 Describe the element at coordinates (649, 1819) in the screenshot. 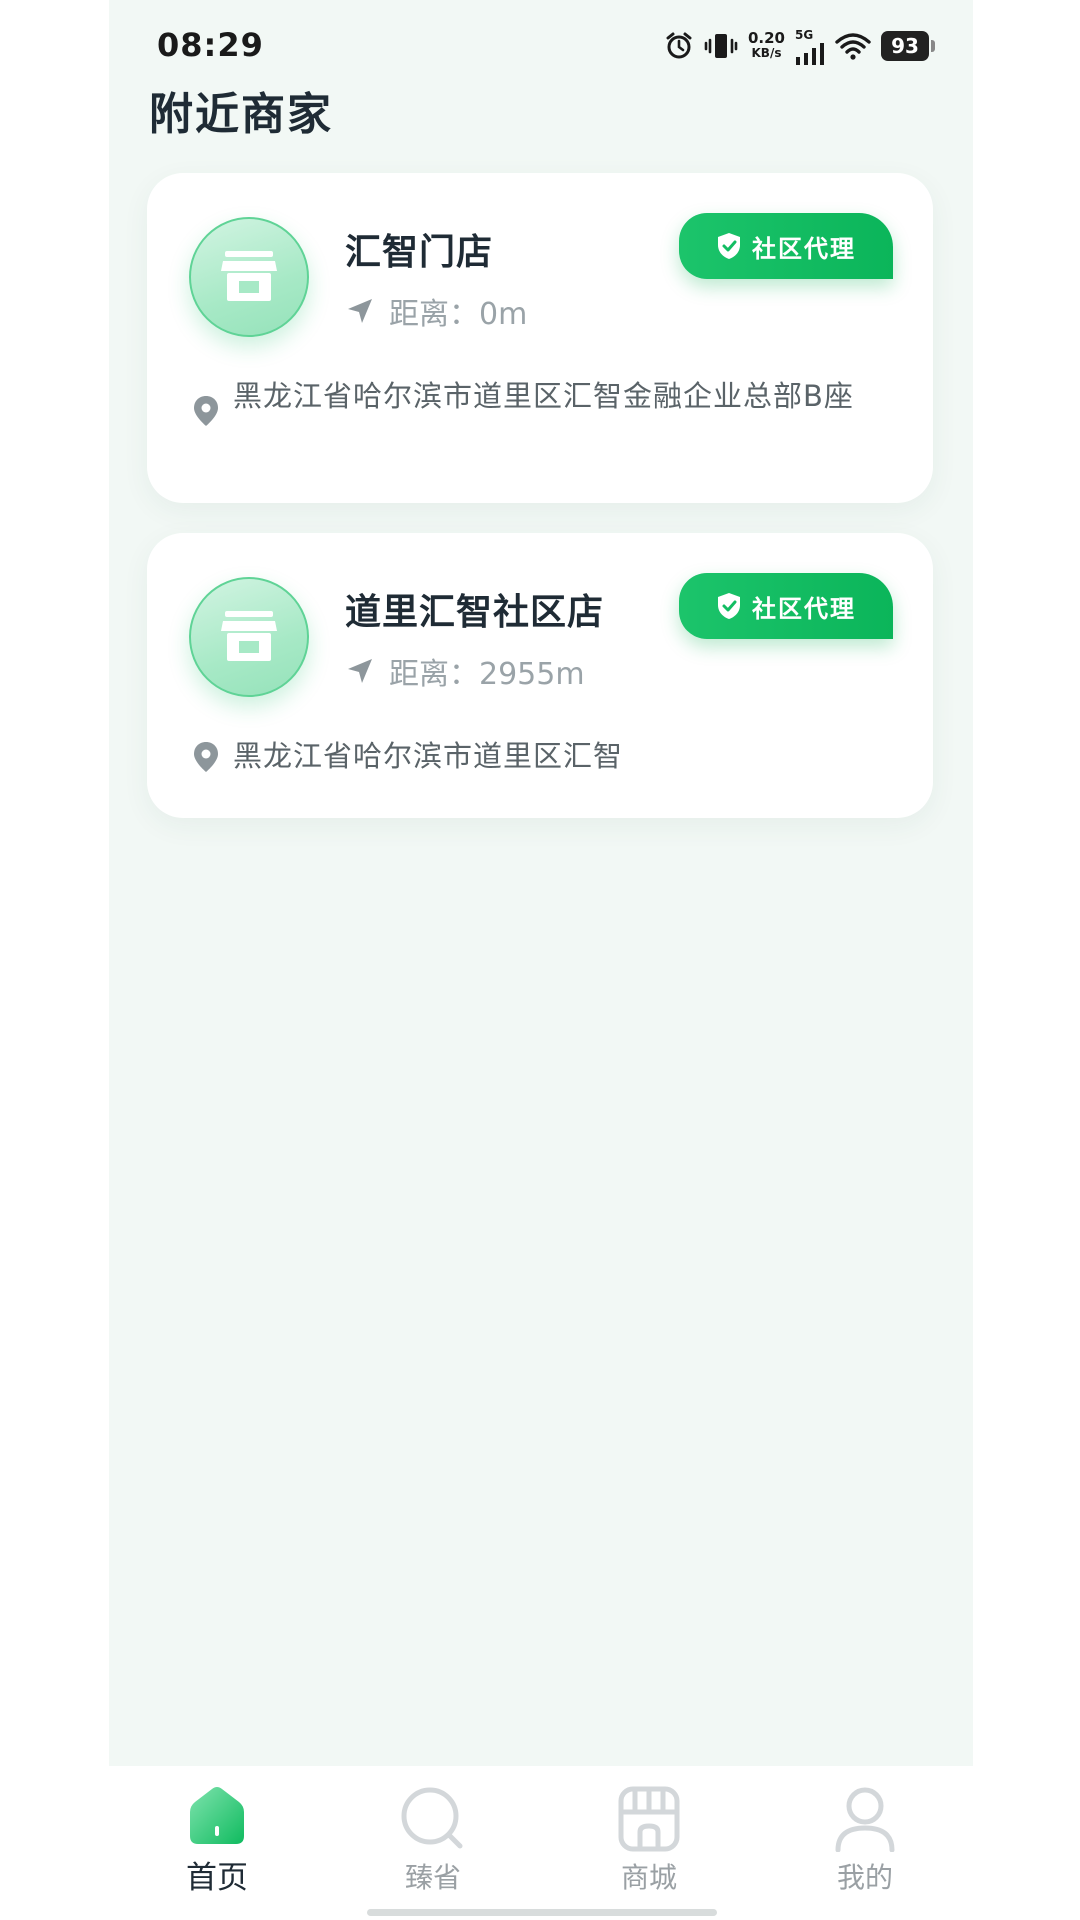

I see `shop-icon` at that location.